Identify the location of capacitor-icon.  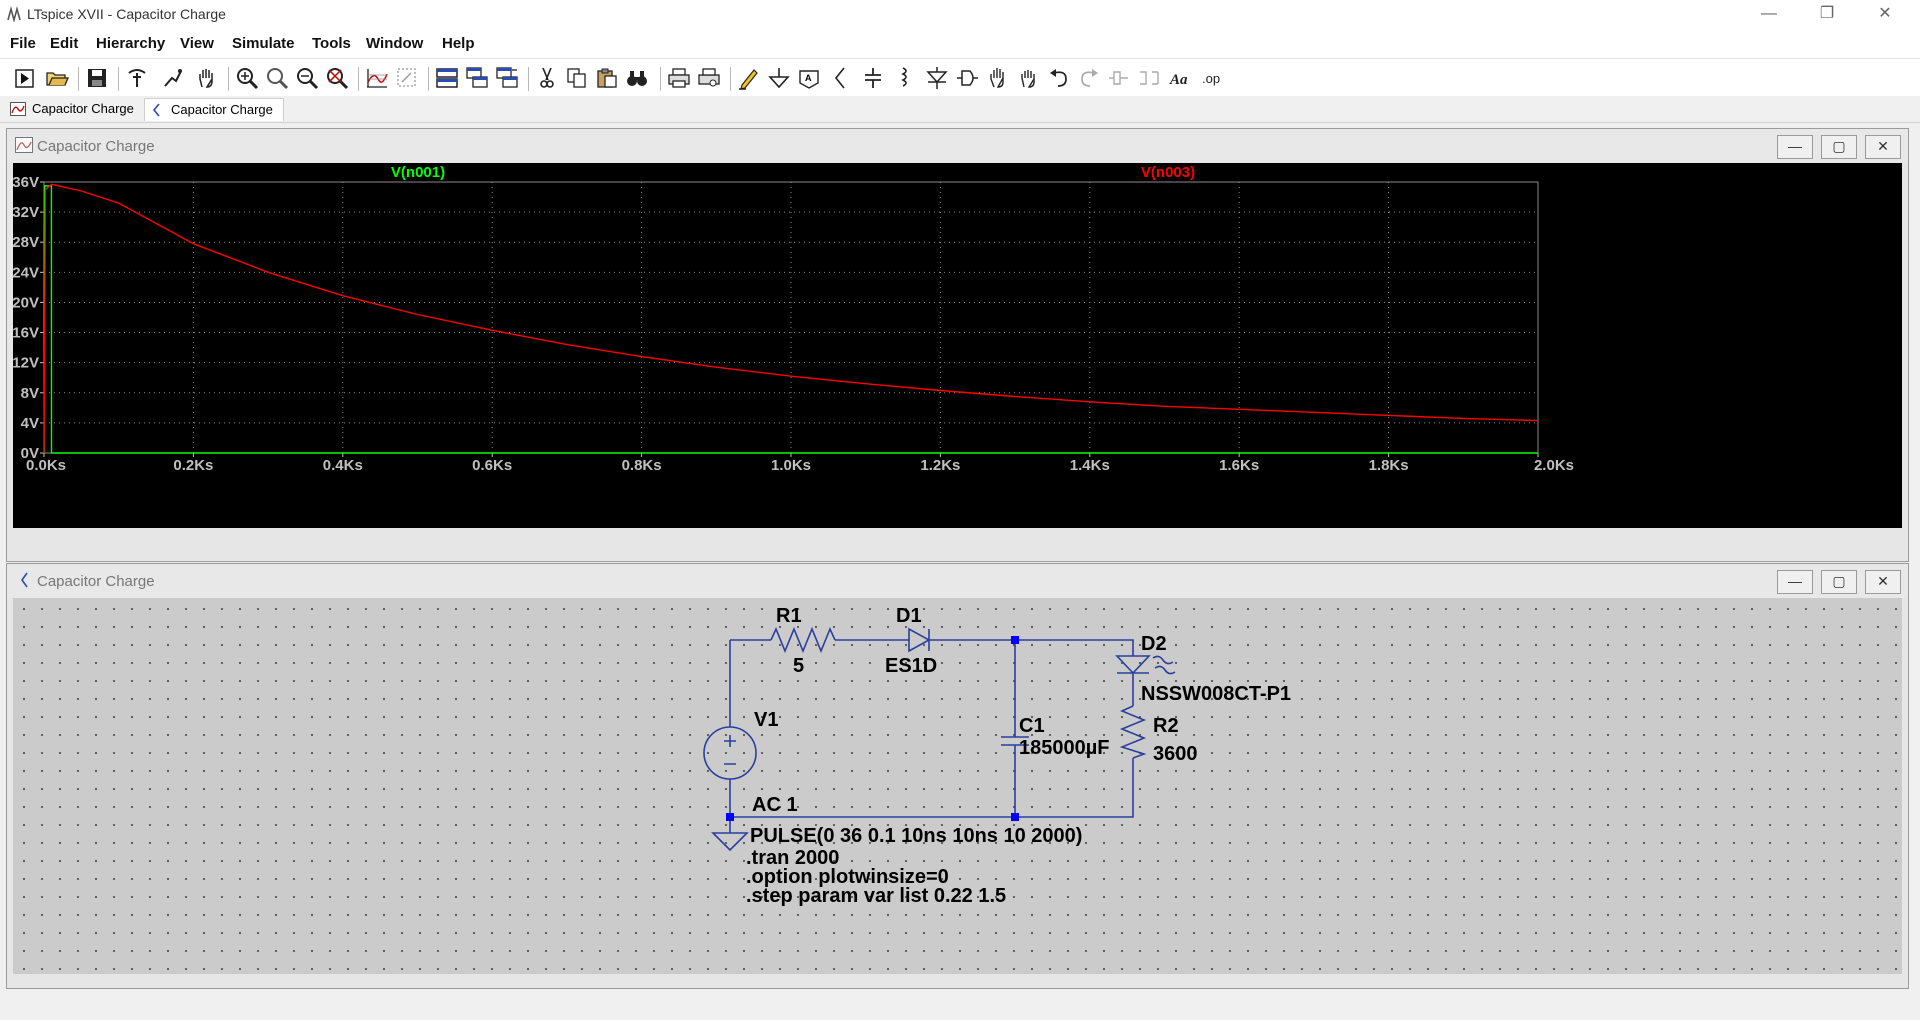
(873, 78).